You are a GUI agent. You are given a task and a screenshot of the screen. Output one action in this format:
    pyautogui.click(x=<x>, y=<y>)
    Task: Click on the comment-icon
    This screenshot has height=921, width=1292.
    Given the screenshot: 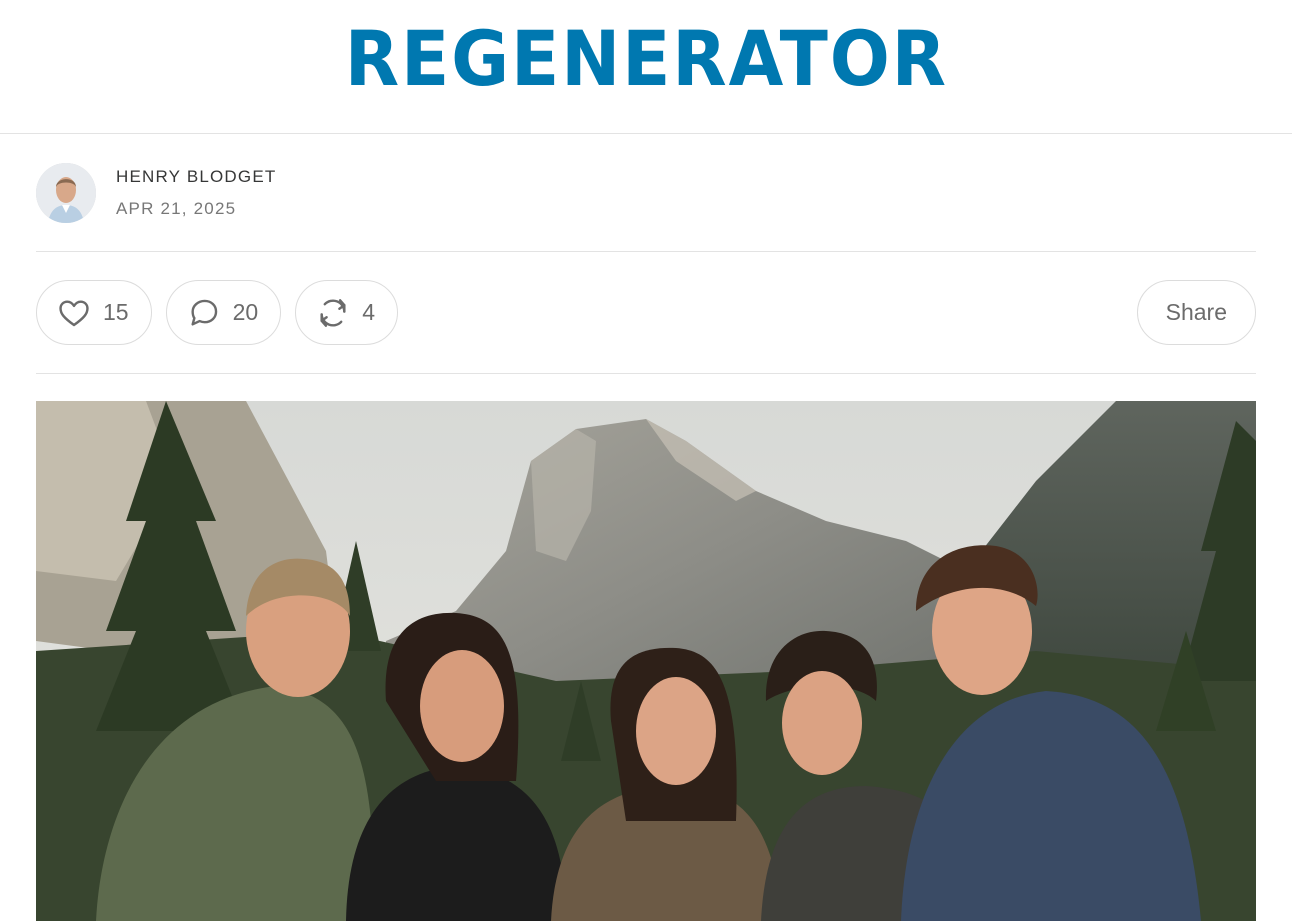 What is the action you would take?
    pyautogui.click(x=204, y=312)
    